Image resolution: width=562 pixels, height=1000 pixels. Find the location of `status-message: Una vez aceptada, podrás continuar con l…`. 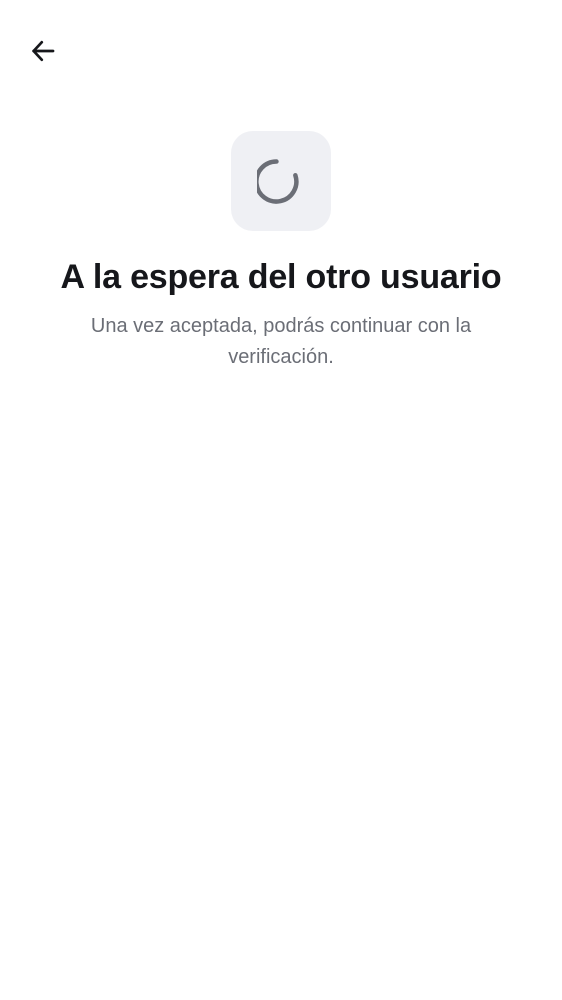

status-message: Una vez aceptada, podrás continuar con l… is located at coordinates (281, 341).